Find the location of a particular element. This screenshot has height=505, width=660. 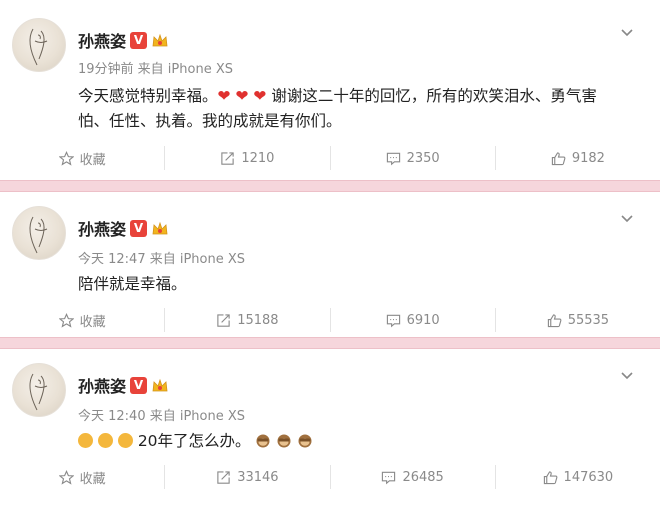

action-bar: 收藏 15188 6910 55535 is located at coordinates (330, 320).